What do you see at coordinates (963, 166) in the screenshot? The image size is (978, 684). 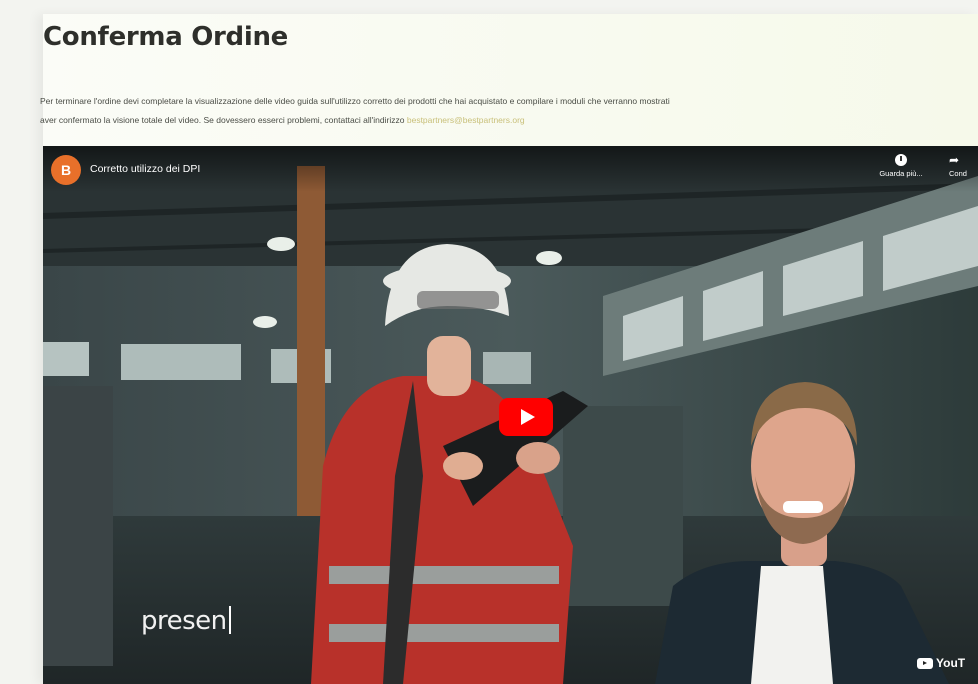 I see `share-button: ➦ Cond` at bounding box center [963, 166].